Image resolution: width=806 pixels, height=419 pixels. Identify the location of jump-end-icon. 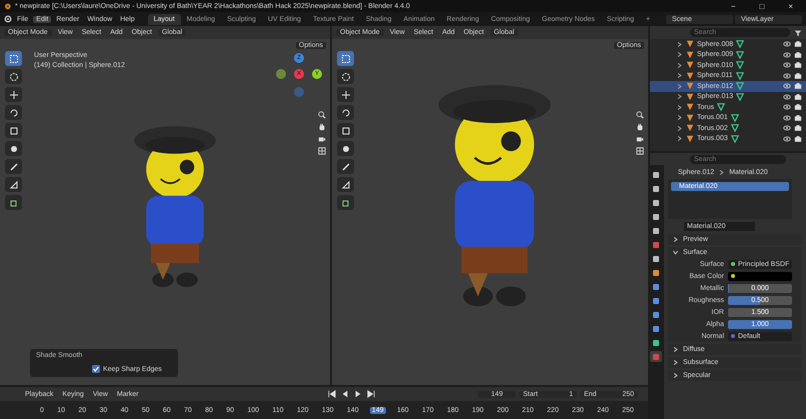
(371, 394).